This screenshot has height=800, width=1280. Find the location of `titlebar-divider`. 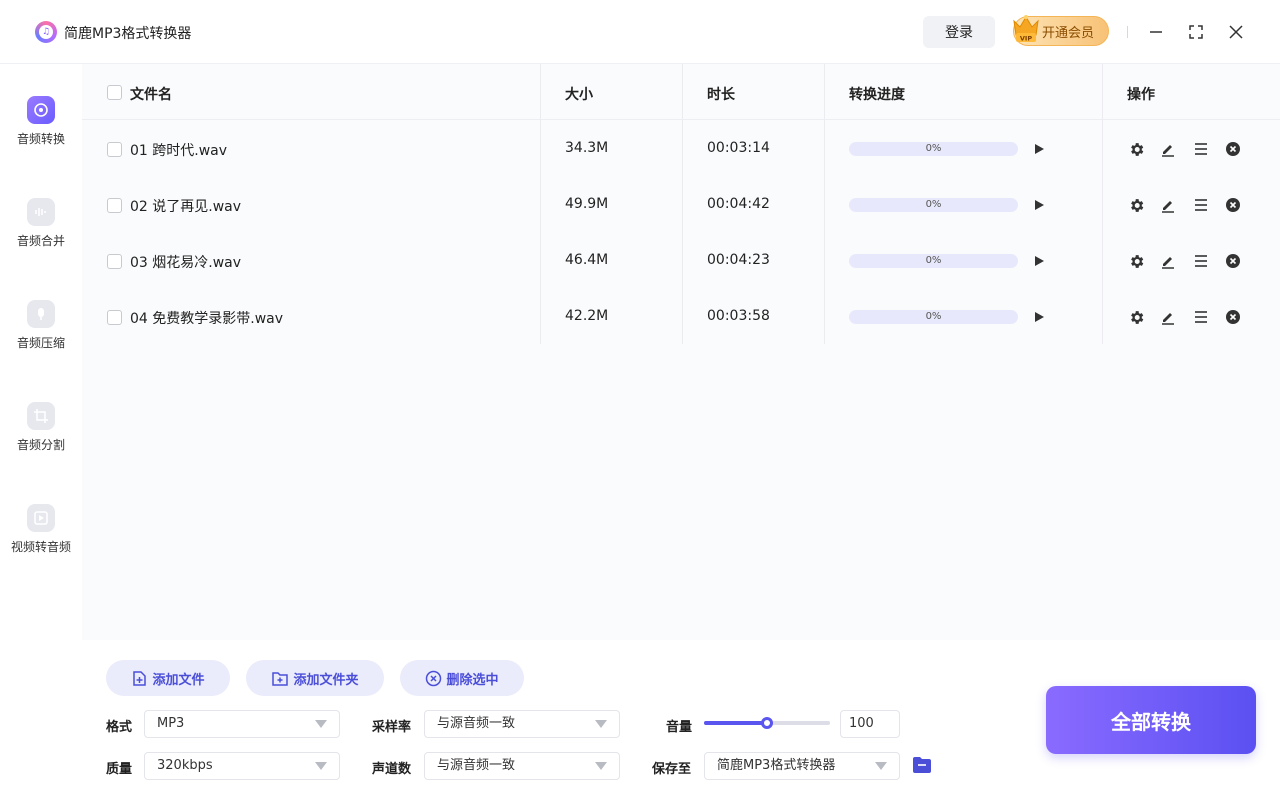

titlebar-divider is located at coordinates (1127, 32).